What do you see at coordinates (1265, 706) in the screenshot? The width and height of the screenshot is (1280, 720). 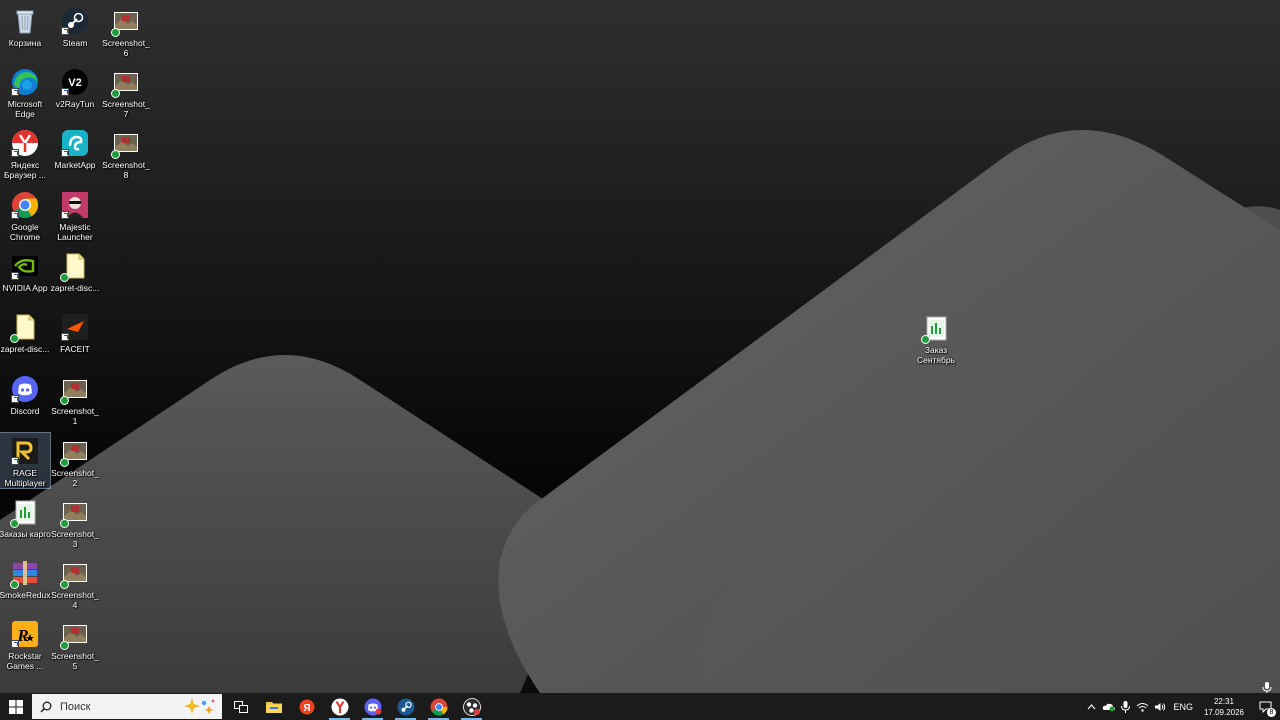 I see `notification-center-button: 8` at bounding box center [1265, 706].